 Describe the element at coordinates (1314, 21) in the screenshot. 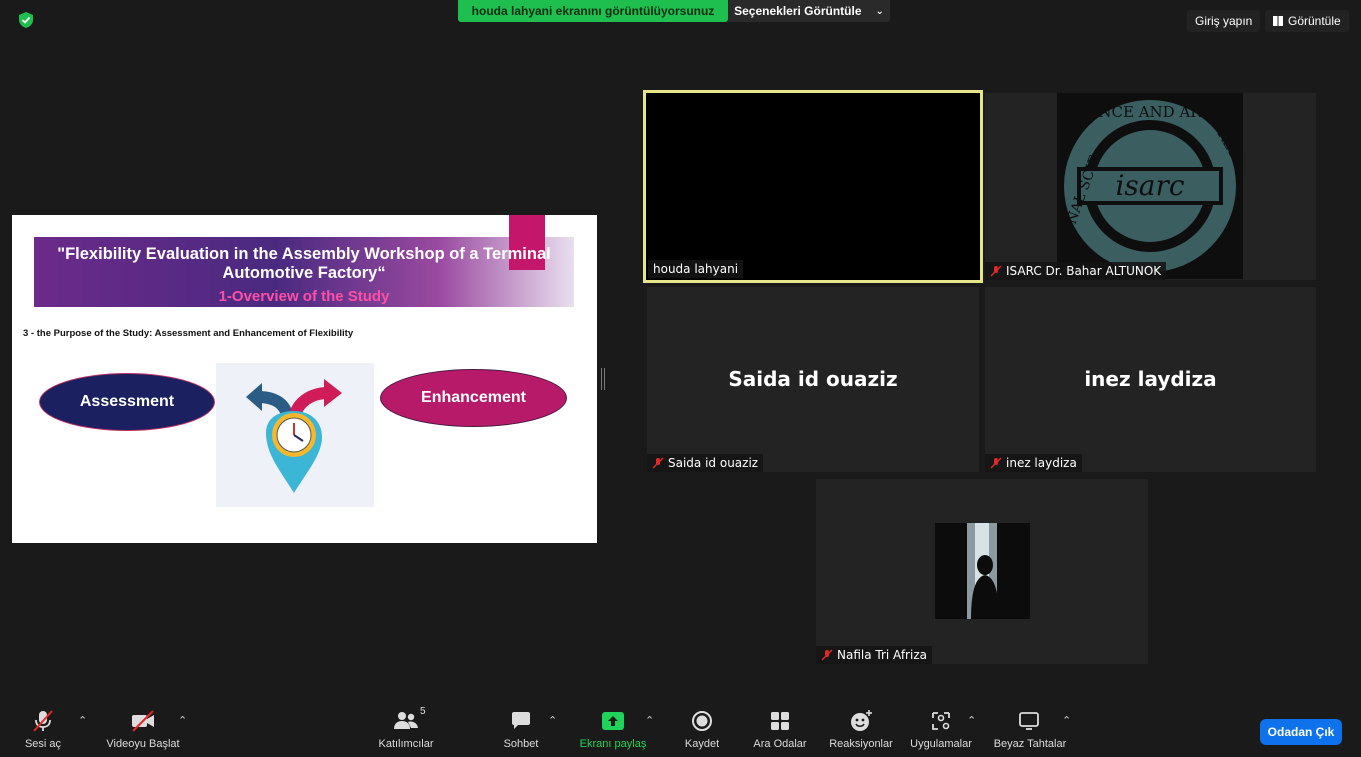

I see `view-button-label: Görüntüle` at that location.